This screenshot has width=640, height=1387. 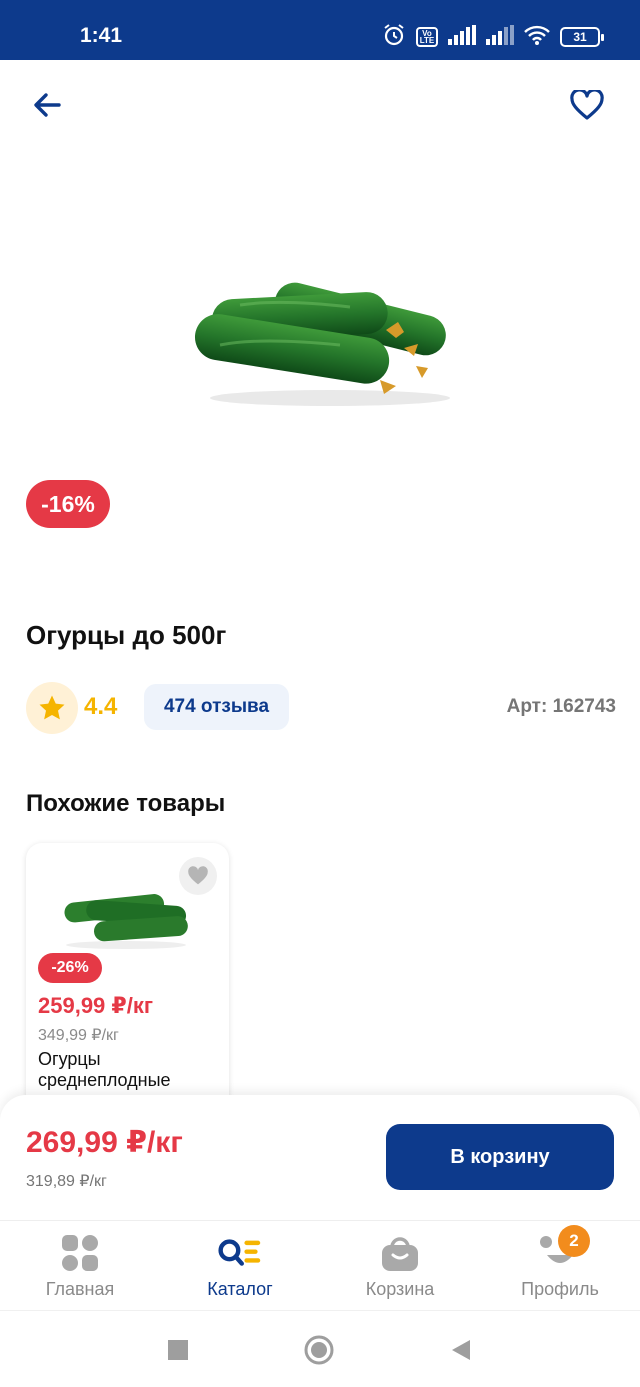 I want to click on rating-value: 4.4, so click(x=101, y=706).